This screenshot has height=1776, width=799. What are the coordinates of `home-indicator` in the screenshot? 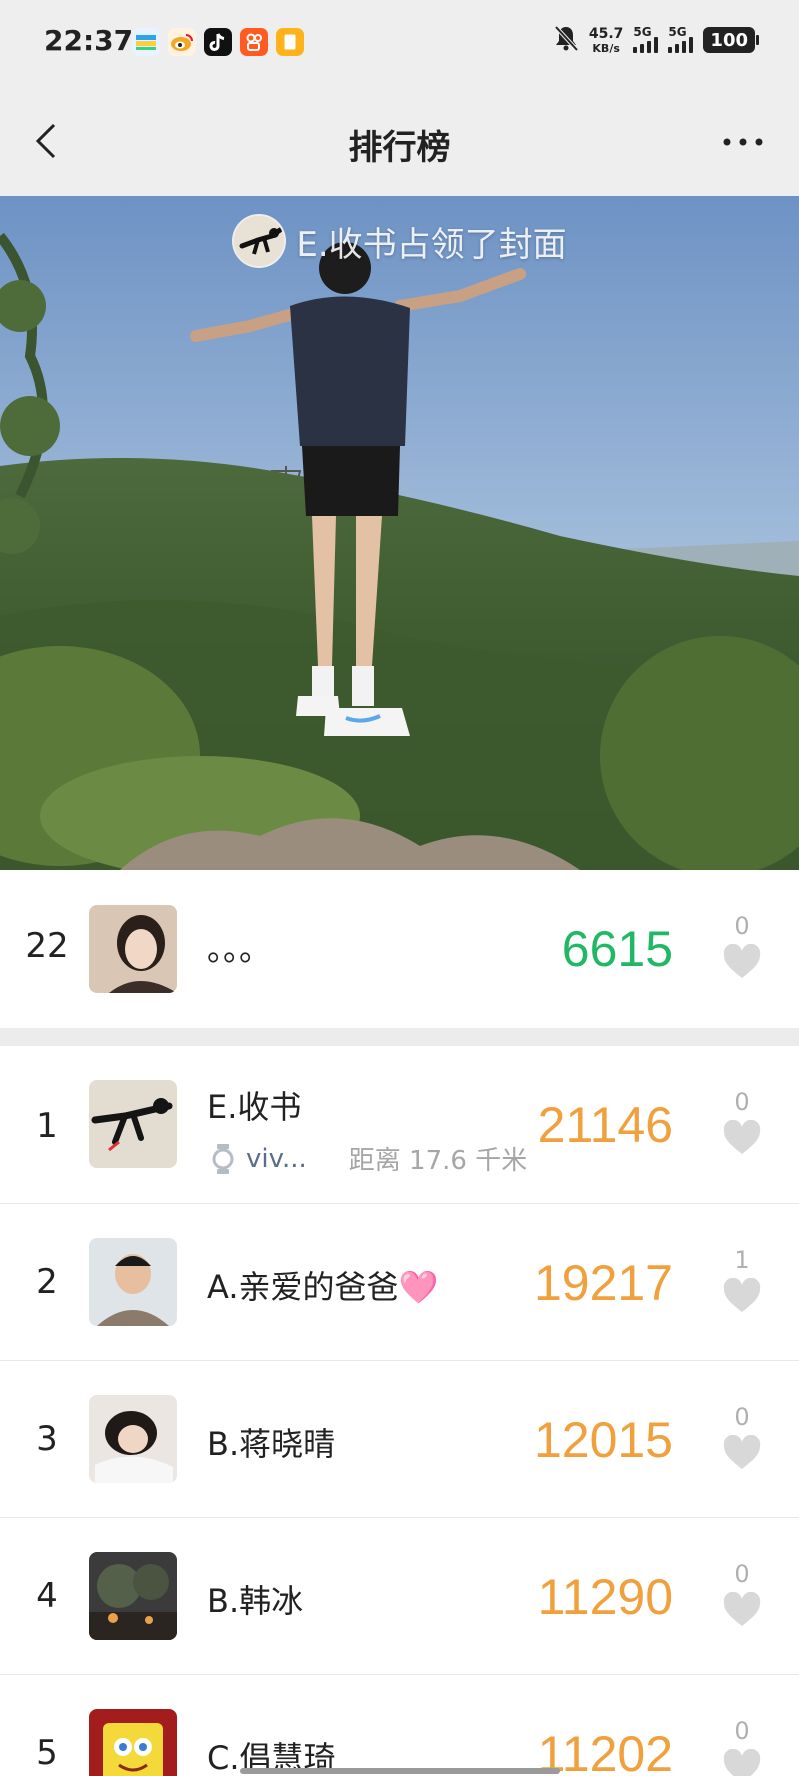 It's located at (400, 1771).